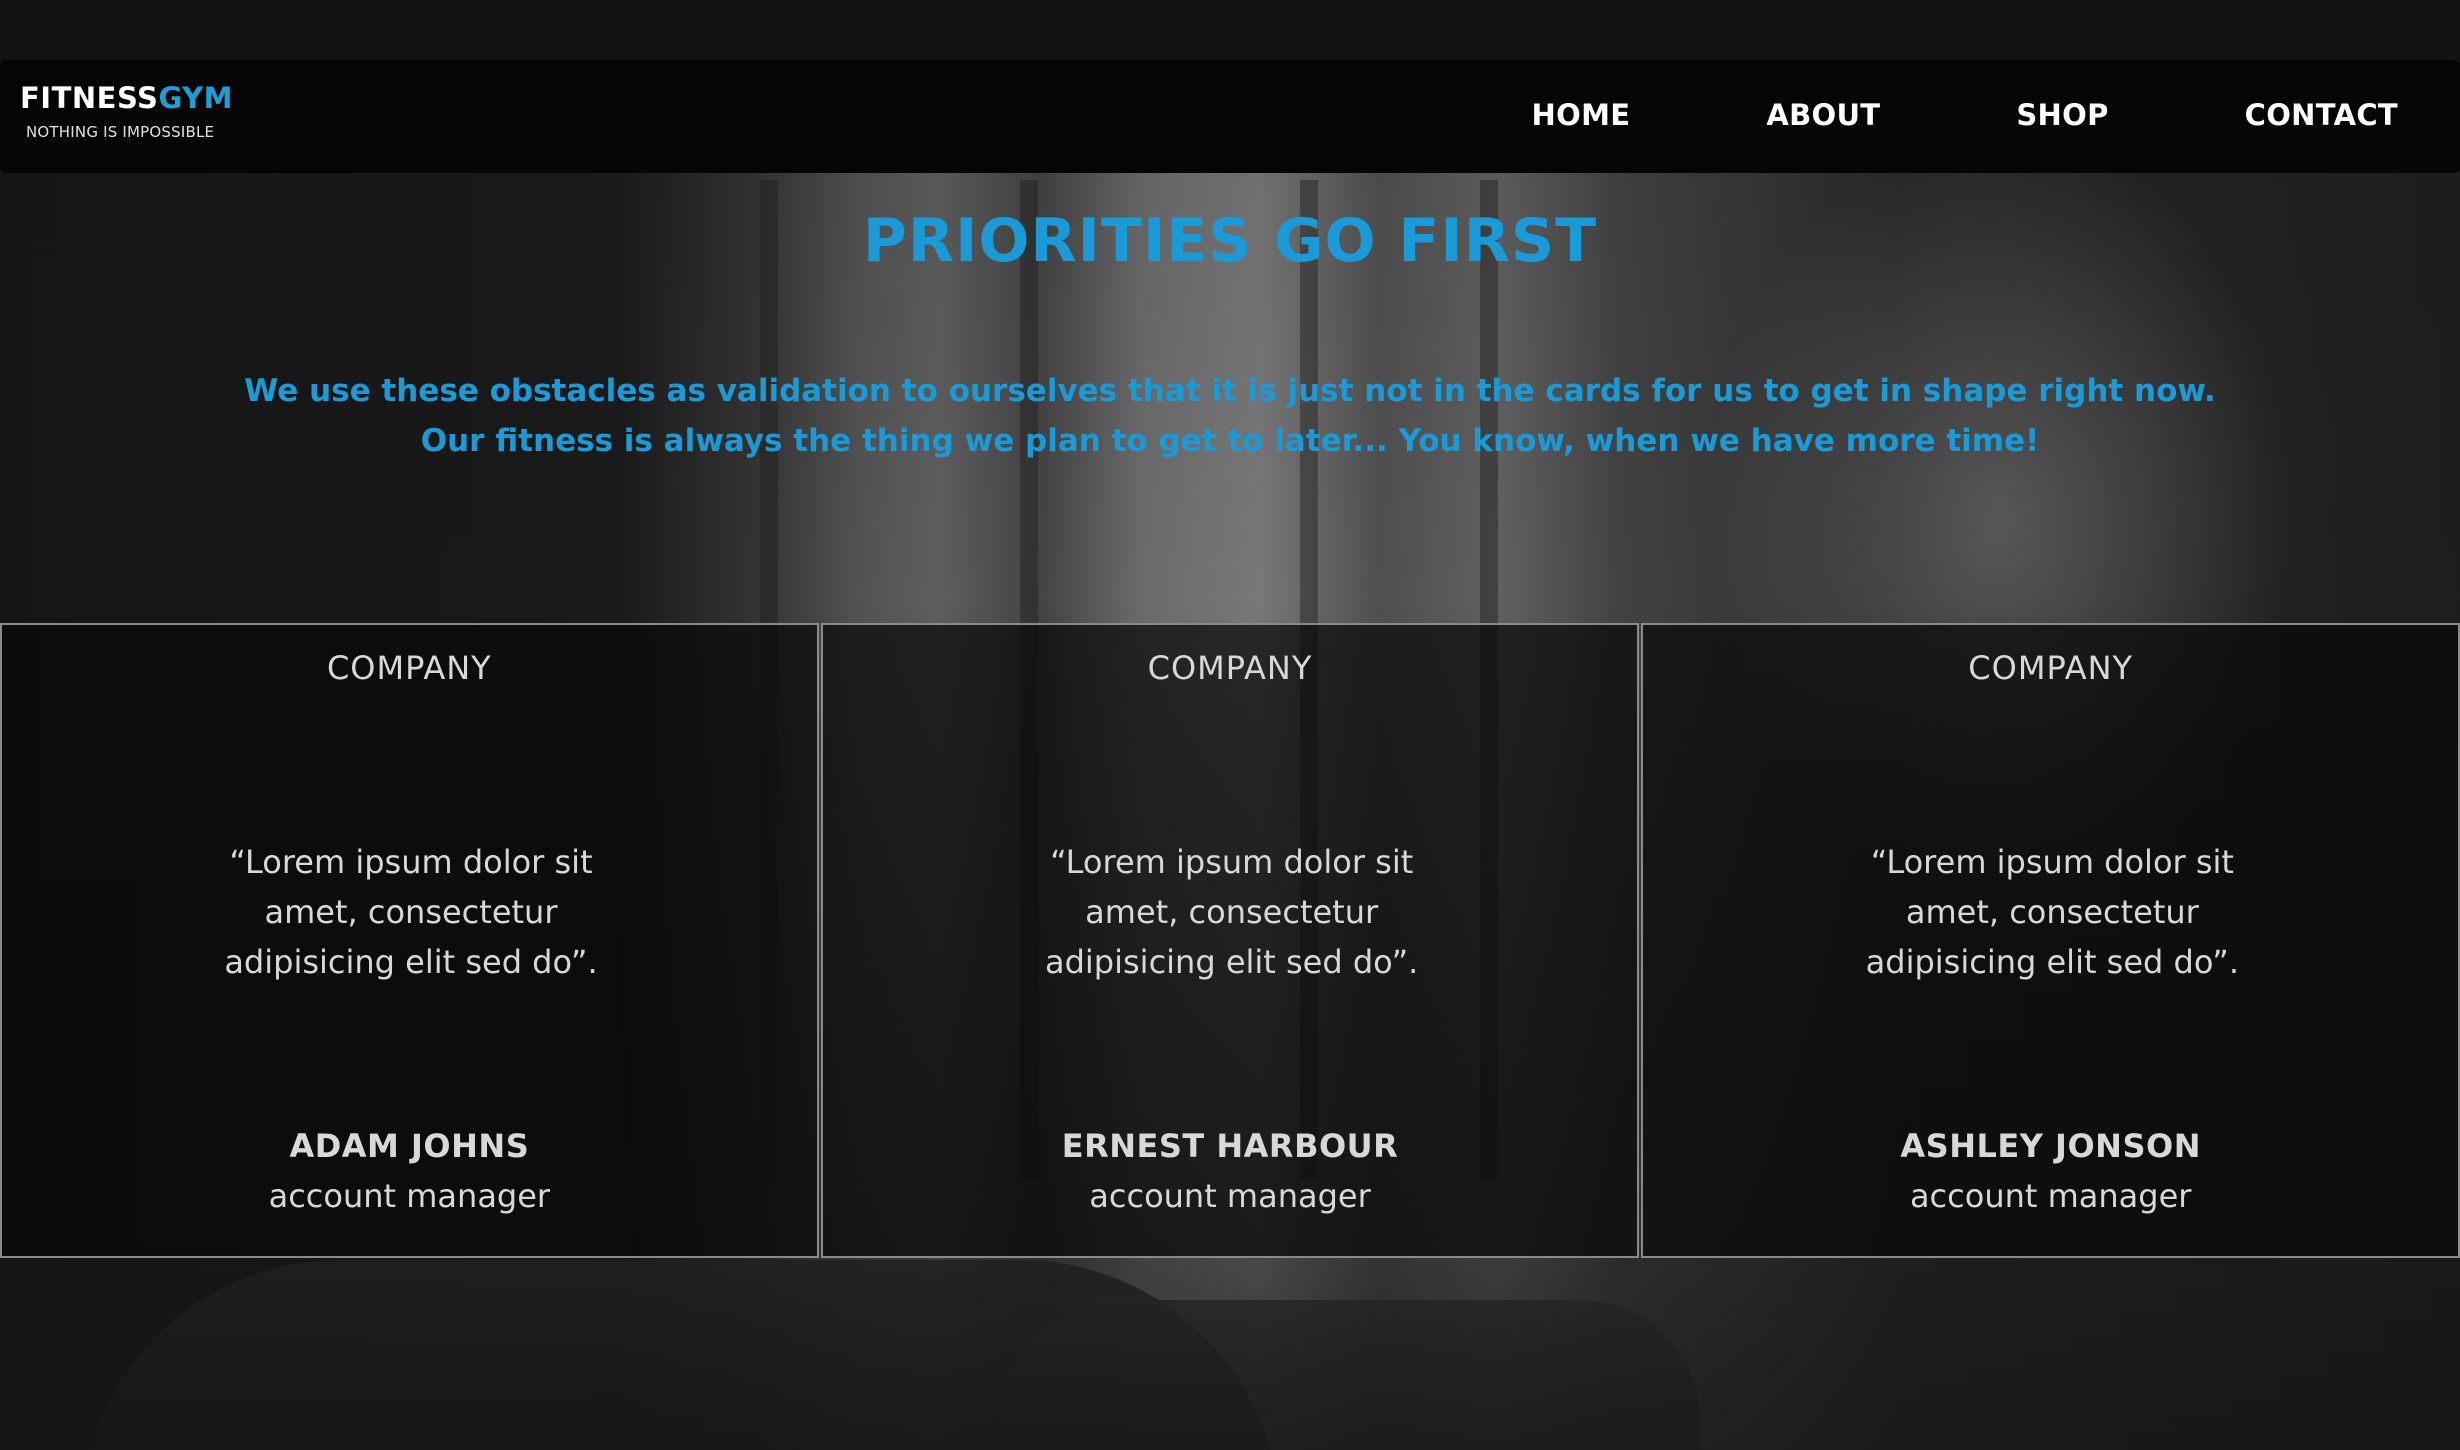  What do you see at coordinates (89, 98) in the screenshot?
I see `brand-name-primary: FITNESS` at bounding box center [89, 98].